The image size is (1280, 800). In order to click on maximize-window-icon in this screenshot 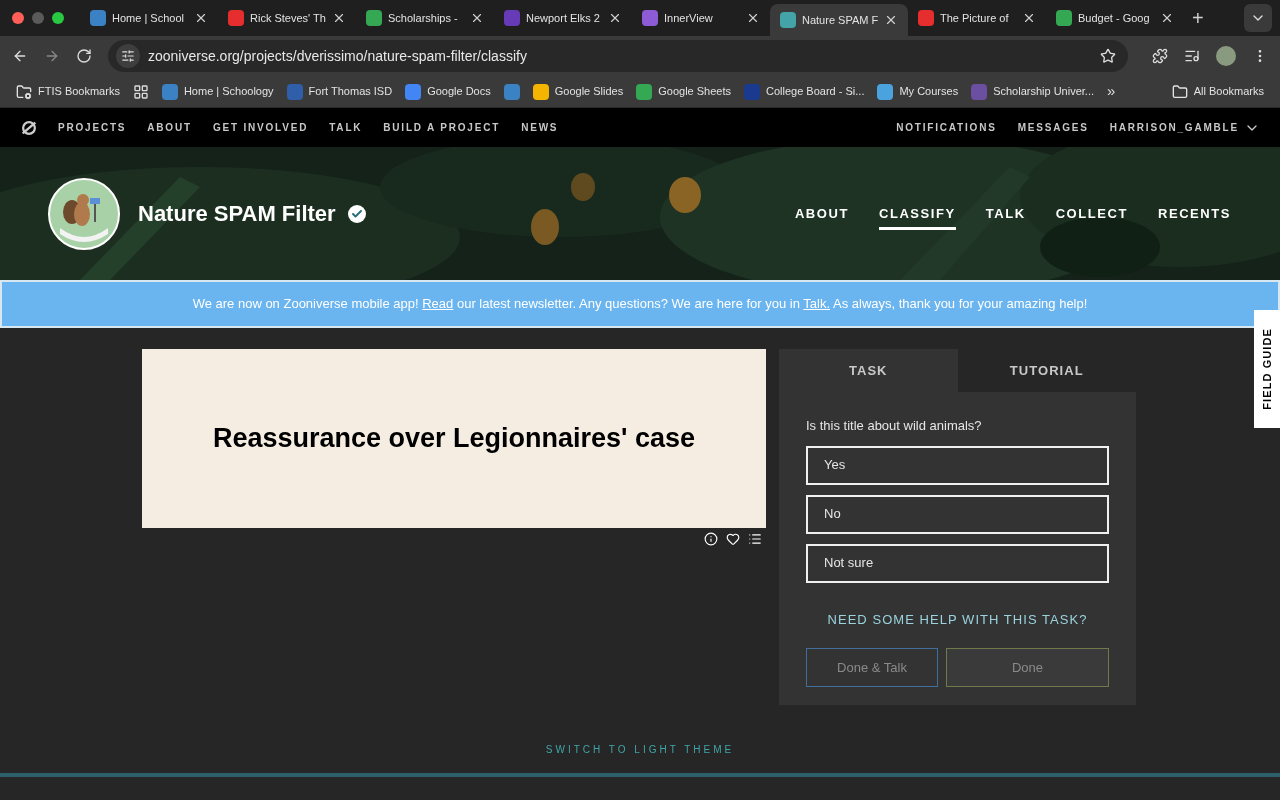, I will do `click(58, 18)`.